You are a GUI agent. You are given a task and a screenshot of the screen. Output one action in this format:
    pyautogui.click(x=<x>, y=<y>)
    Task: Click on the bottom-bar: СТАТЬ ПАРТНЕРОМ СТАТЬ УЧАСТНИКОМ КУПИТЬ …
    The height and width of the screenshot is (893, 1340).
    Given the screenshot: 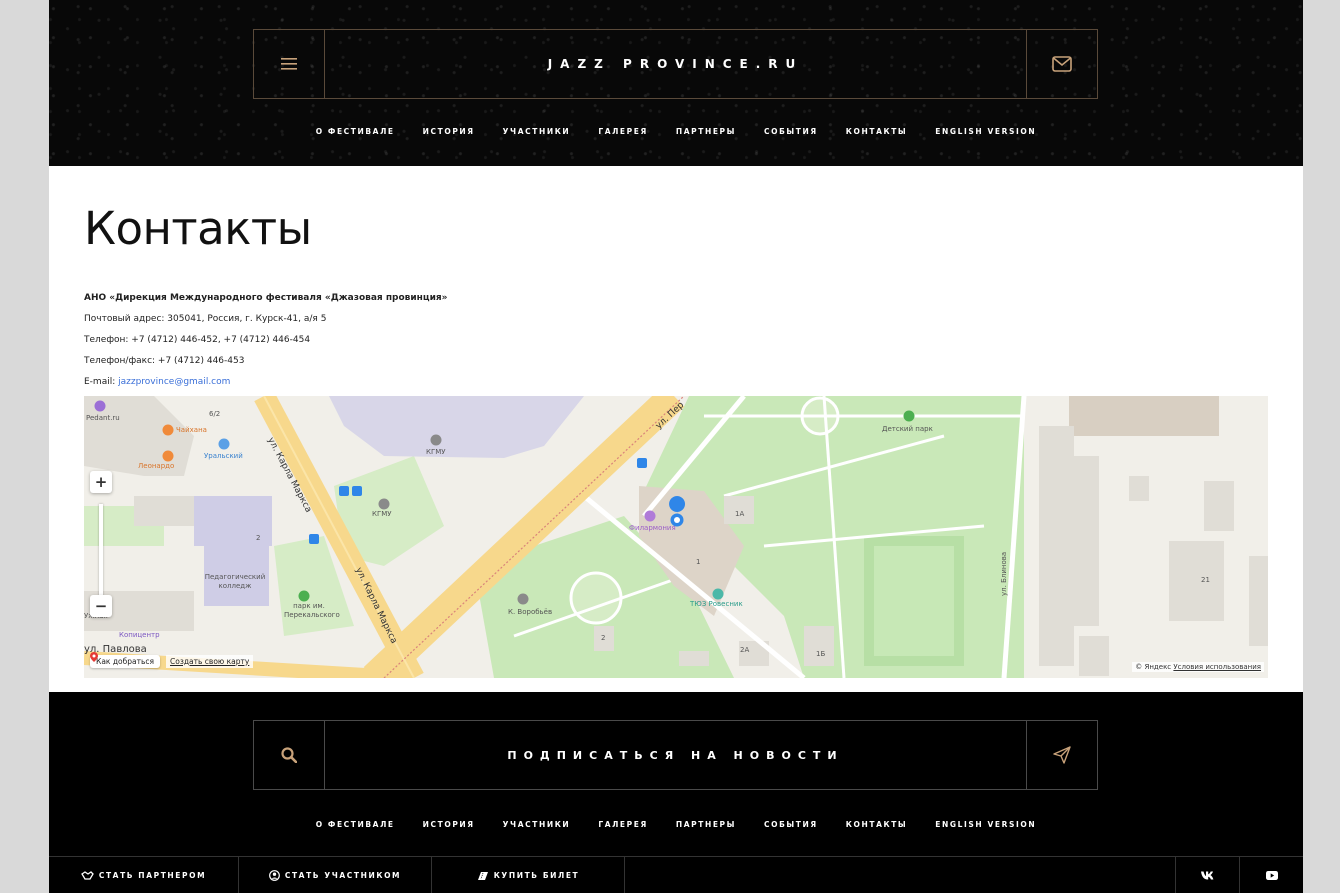 What is the action you would take?
    pyautogui.click(x=676, y=874)
    